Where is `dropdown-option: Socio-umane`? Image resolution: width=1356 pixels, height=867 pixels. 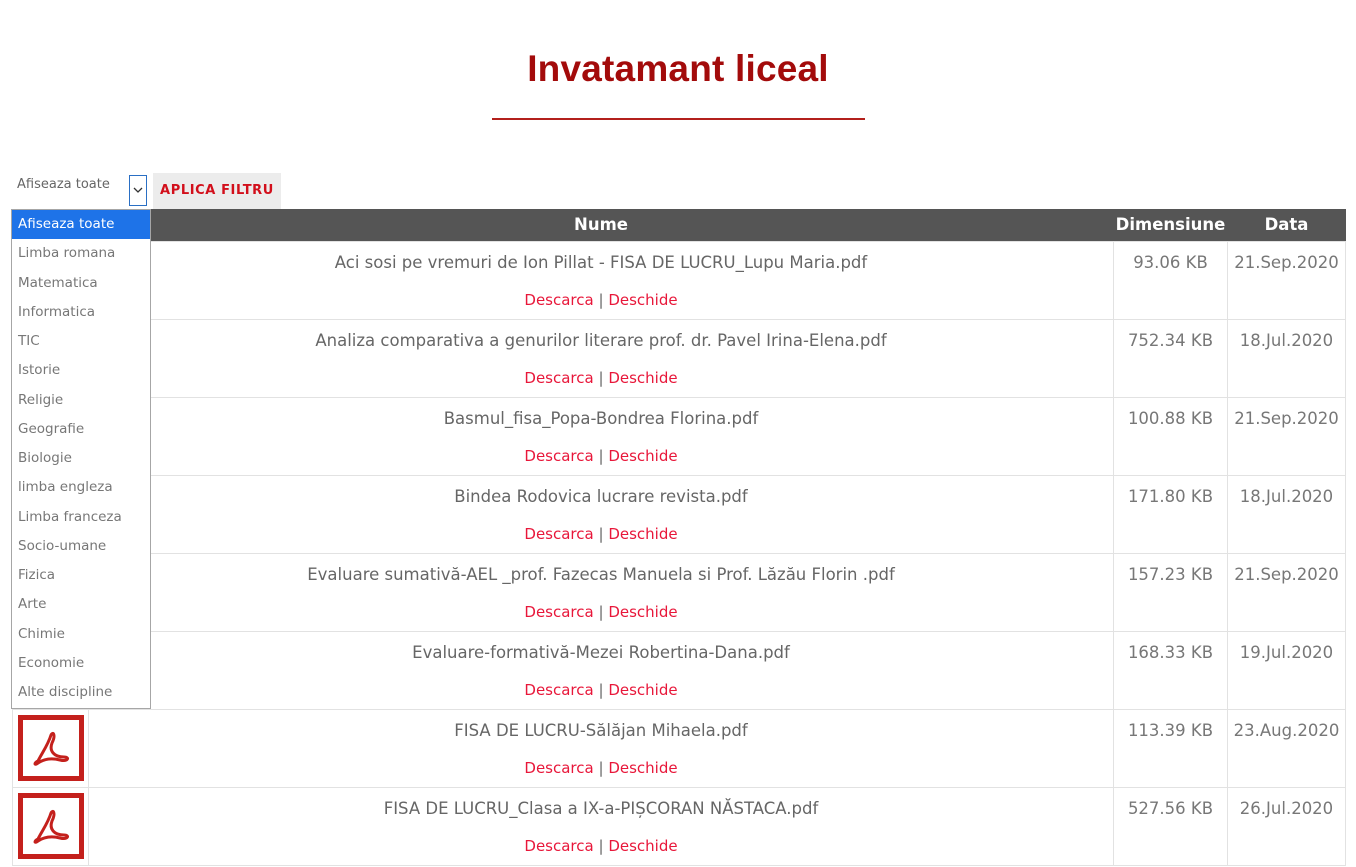 dropdown-option: Socio-umane is located at coordinates (81, 546).